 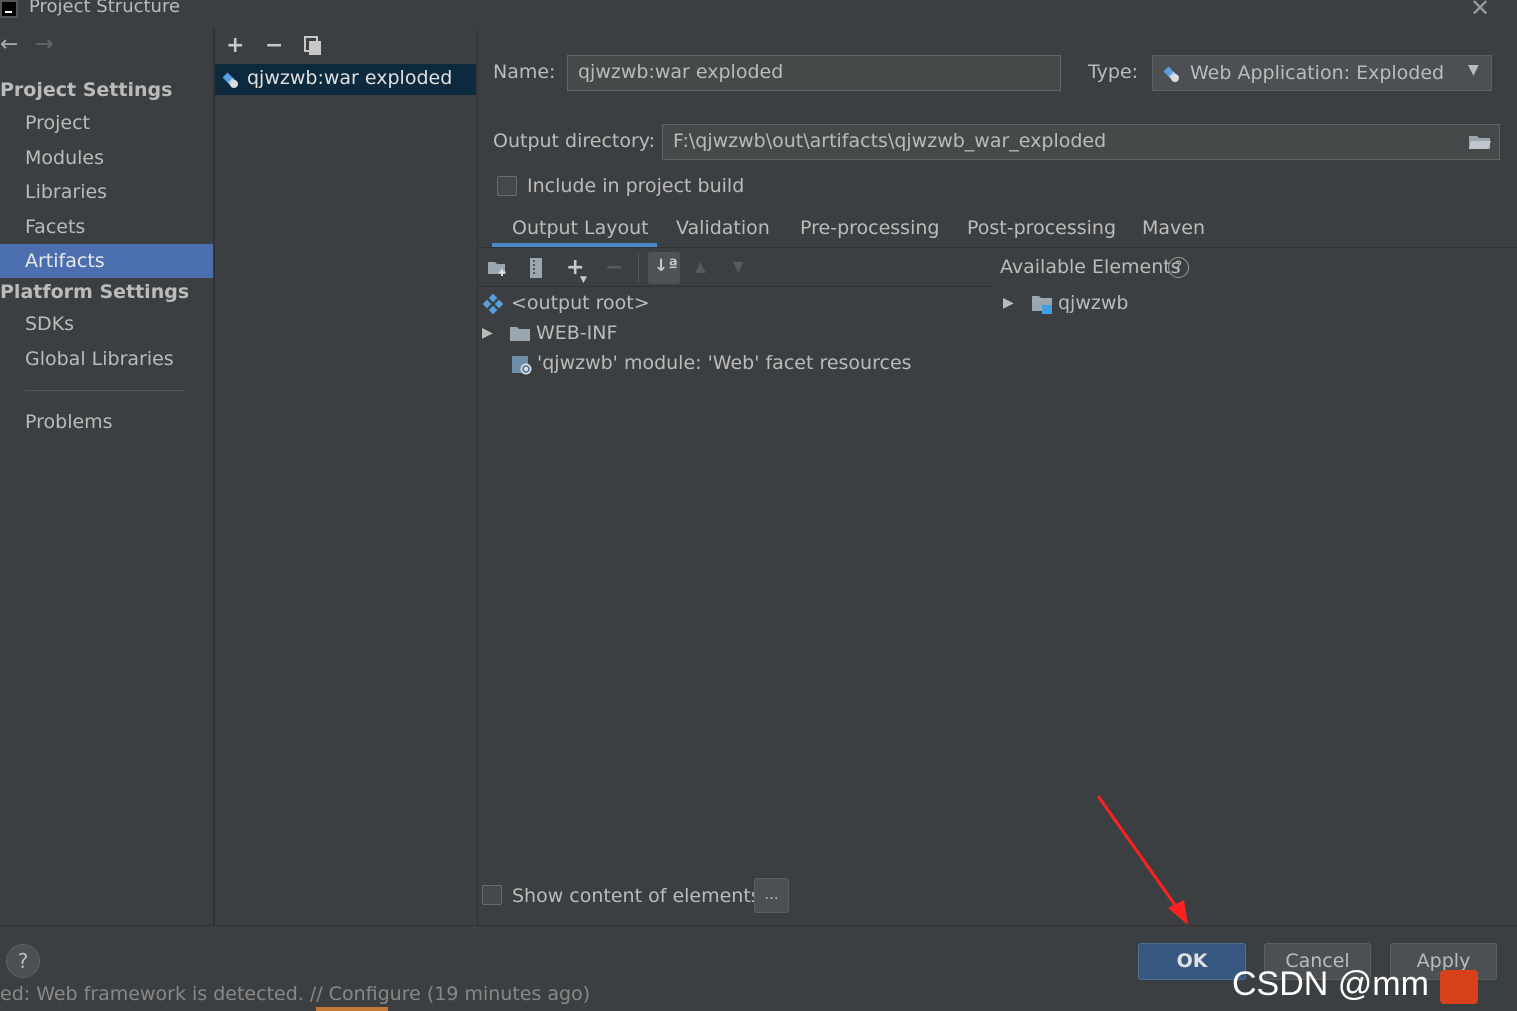 I want to click on show-content-label: Show content of elements, so click(x=636, y=896).